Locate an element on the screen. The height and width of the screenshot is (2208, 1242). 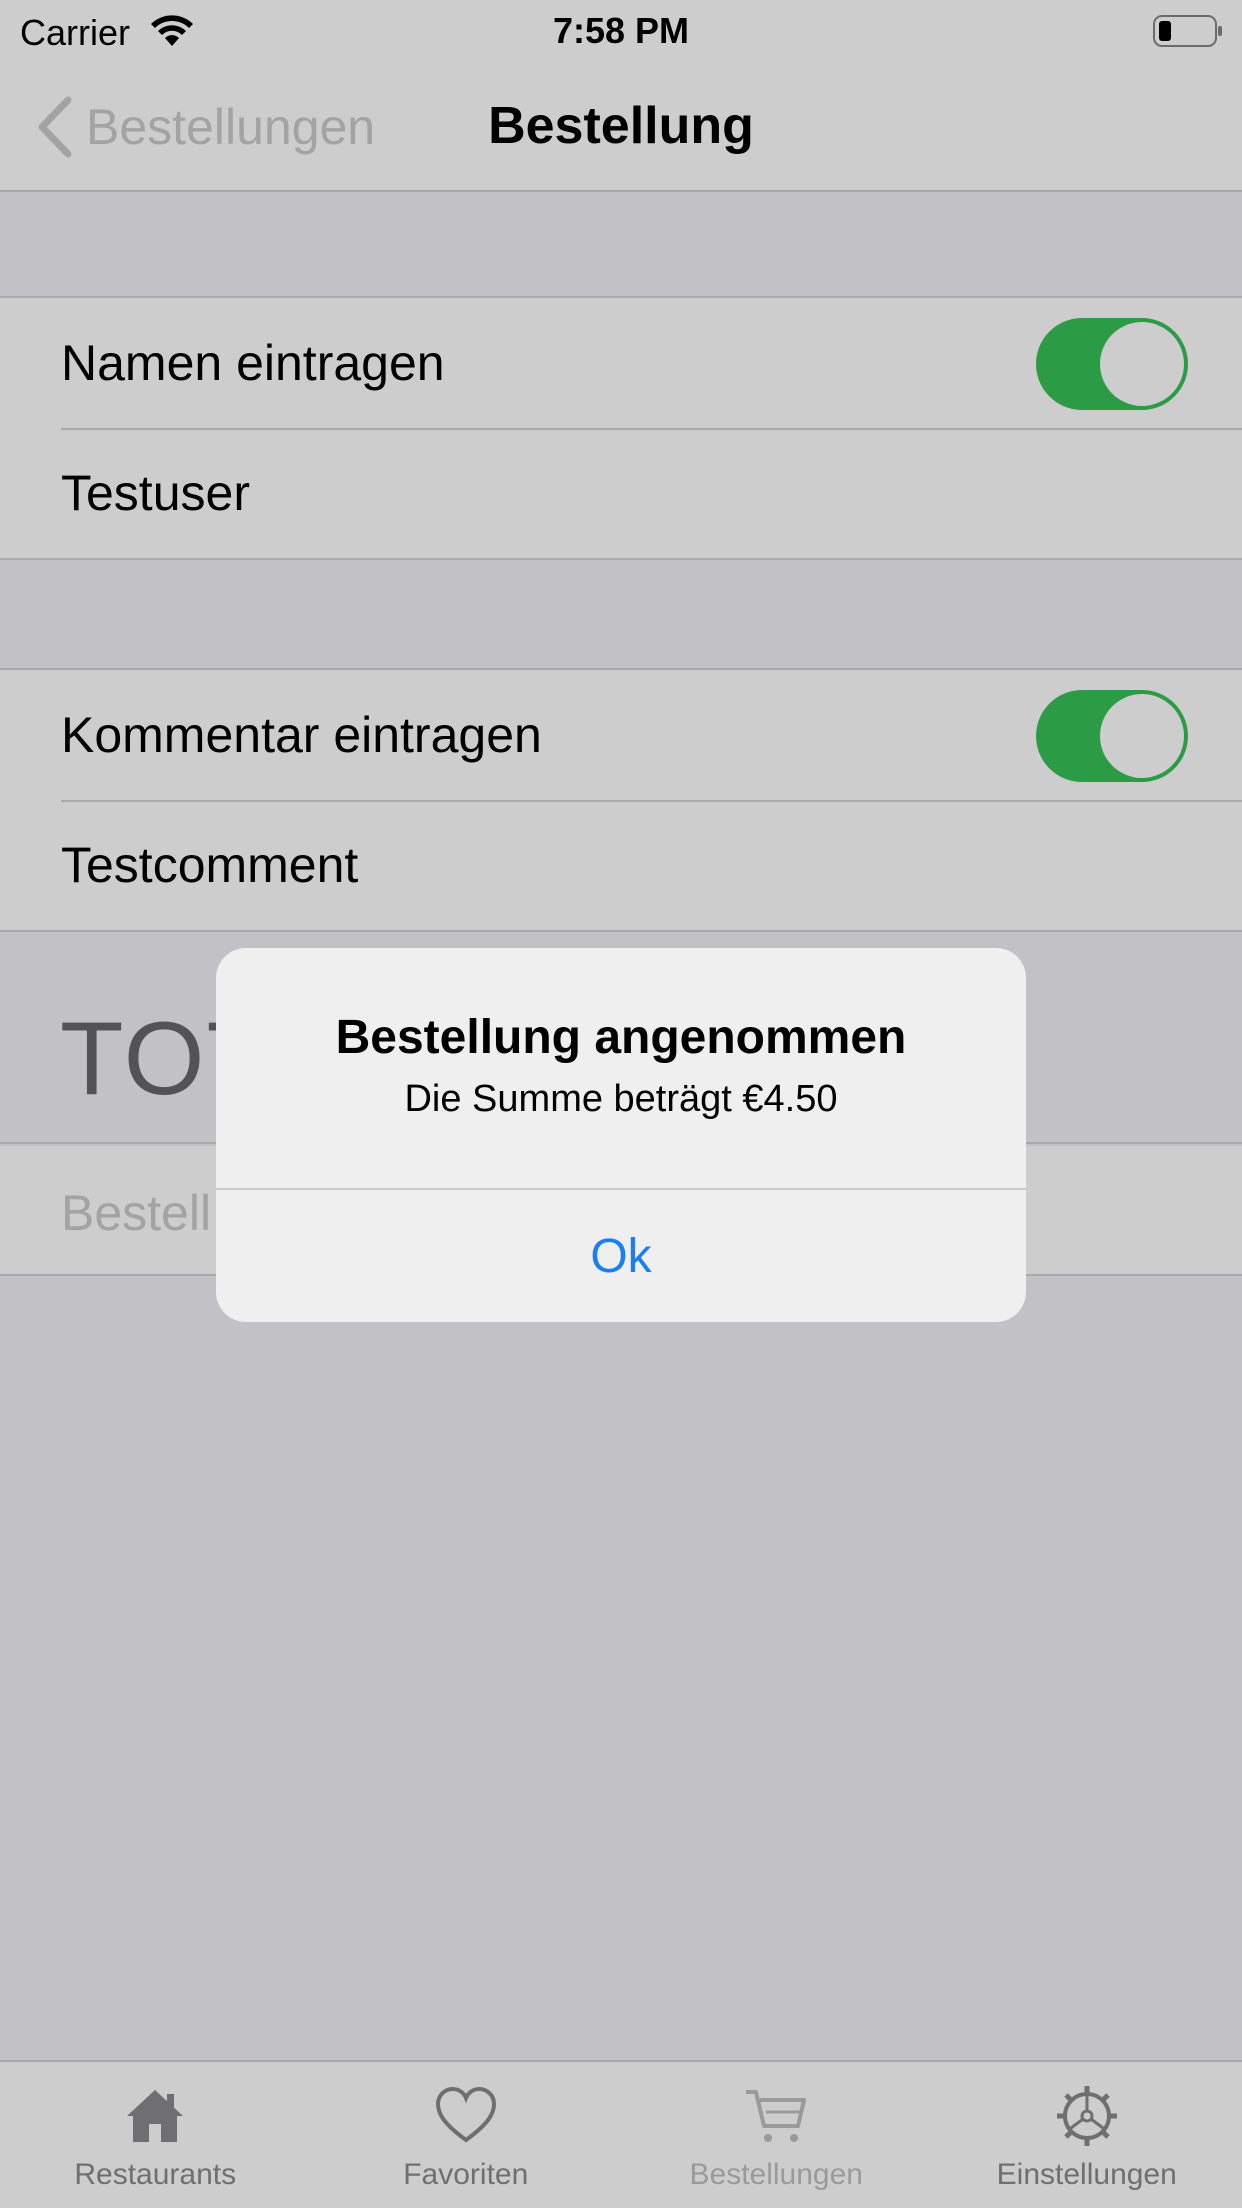
alert-ok-button: Ok is located at coordinates (621, 1256).